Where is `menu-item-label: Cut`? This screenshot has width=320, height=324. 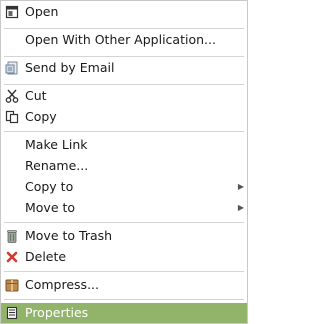 menu-item-label: Cut is located at coordinates (36, 95).